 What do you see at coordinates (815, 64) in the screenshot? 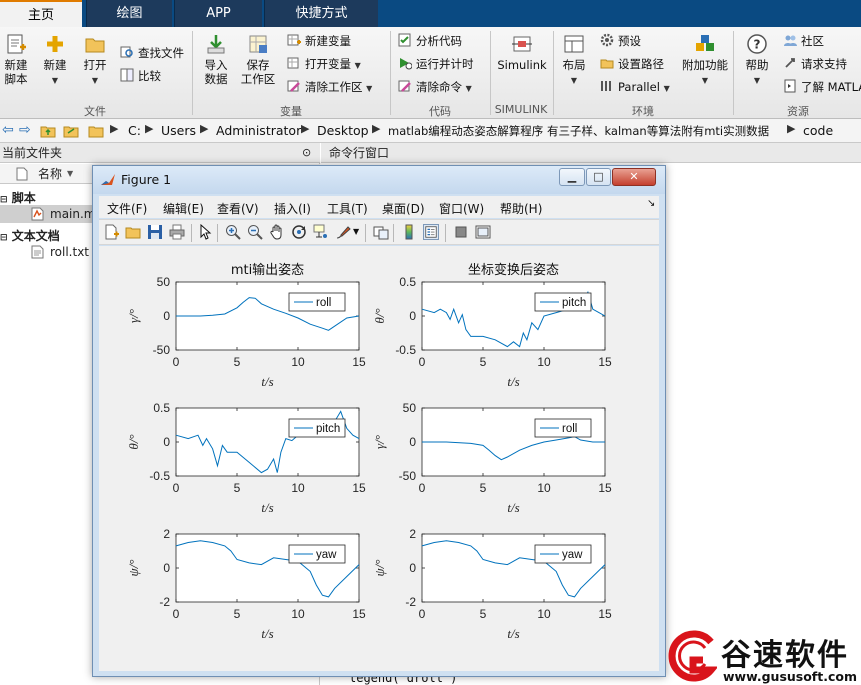
I see `request-support-button: 请求支持` at bounding box center [815, 64].